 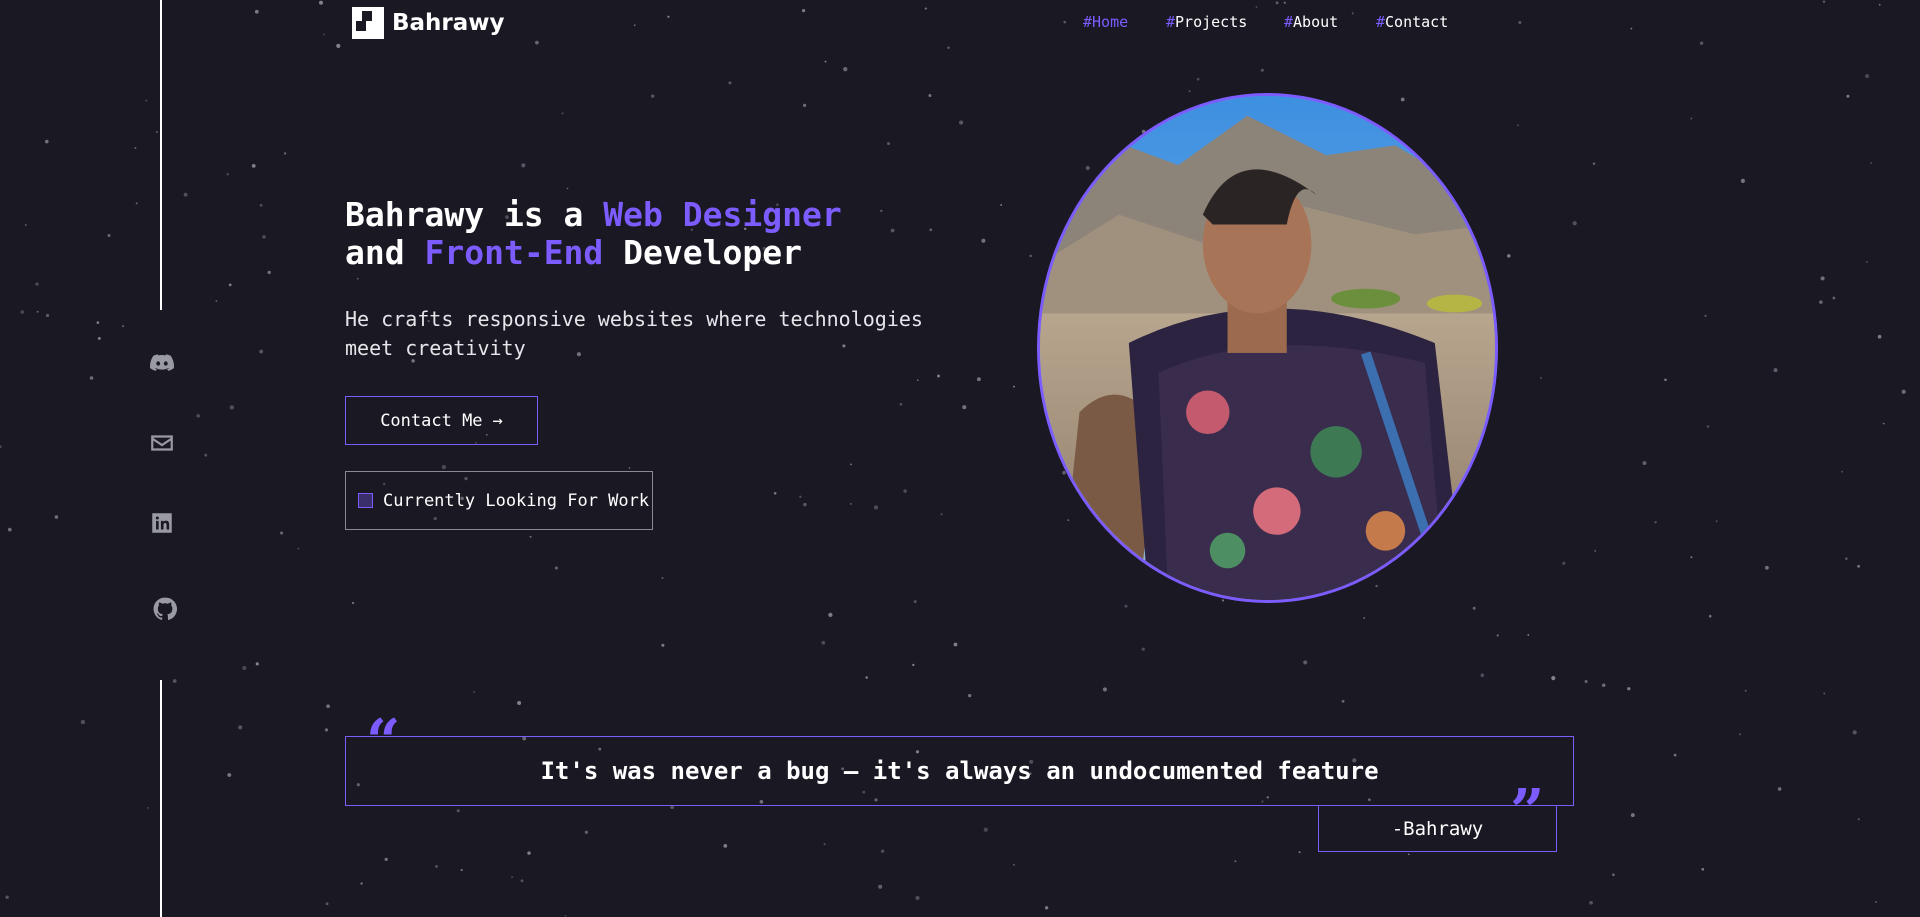 What do you see at coordinates (428, 23) in the screenshot?
I see `brand-logo: Bahrawy` at bounding box center [428, 23].